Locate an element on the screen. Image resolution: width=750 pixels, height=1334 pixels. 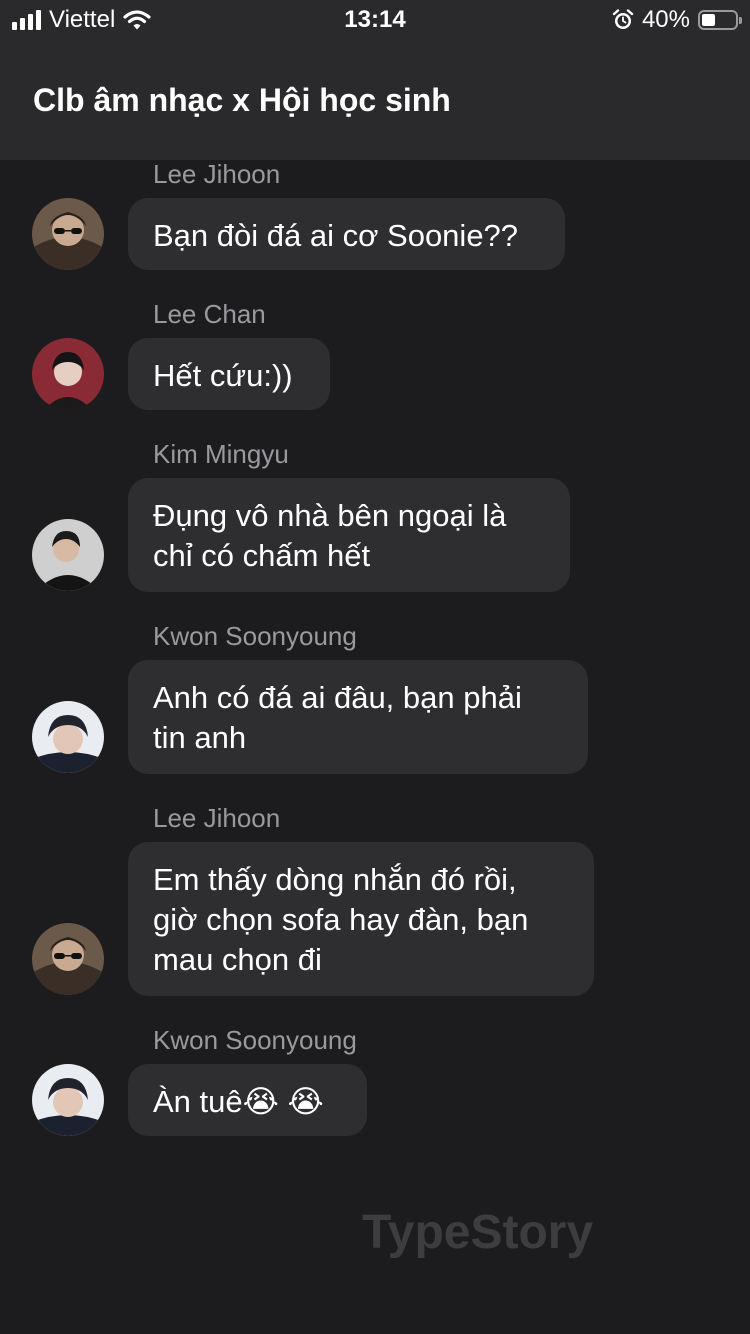
sender-name: Lee Chan is located at coordinates (209, 314).